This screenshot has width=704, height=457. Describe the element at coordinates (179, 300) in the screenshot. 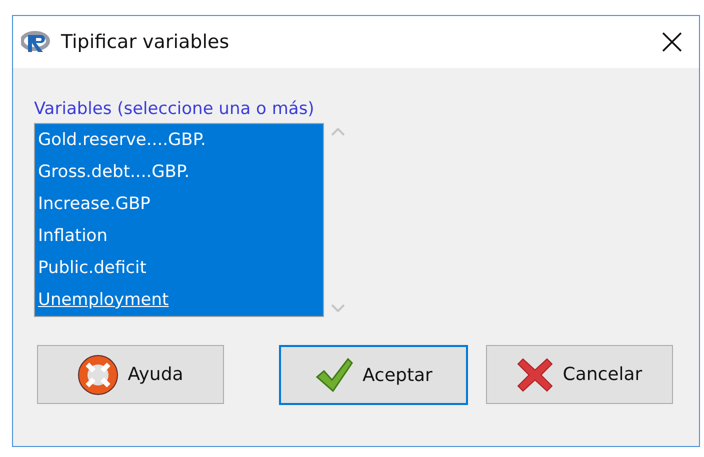

I see `list-item: Unemployment` at that location.